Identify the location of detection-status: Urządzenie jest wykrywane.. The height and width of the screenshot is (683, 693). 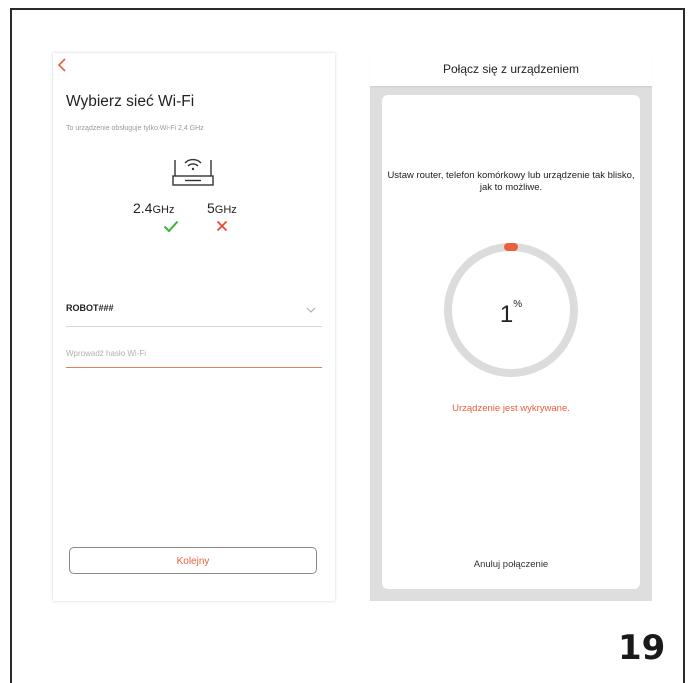
(511, 408).